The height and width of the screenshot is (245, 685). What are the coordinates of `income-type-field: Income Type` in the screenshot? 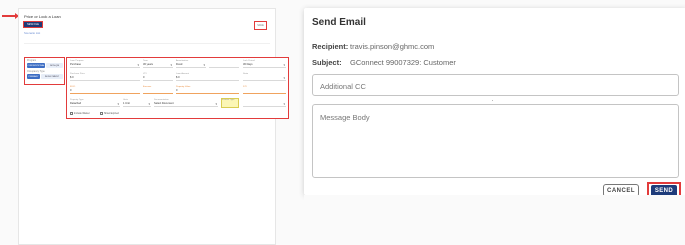 It's located at (230, 103).